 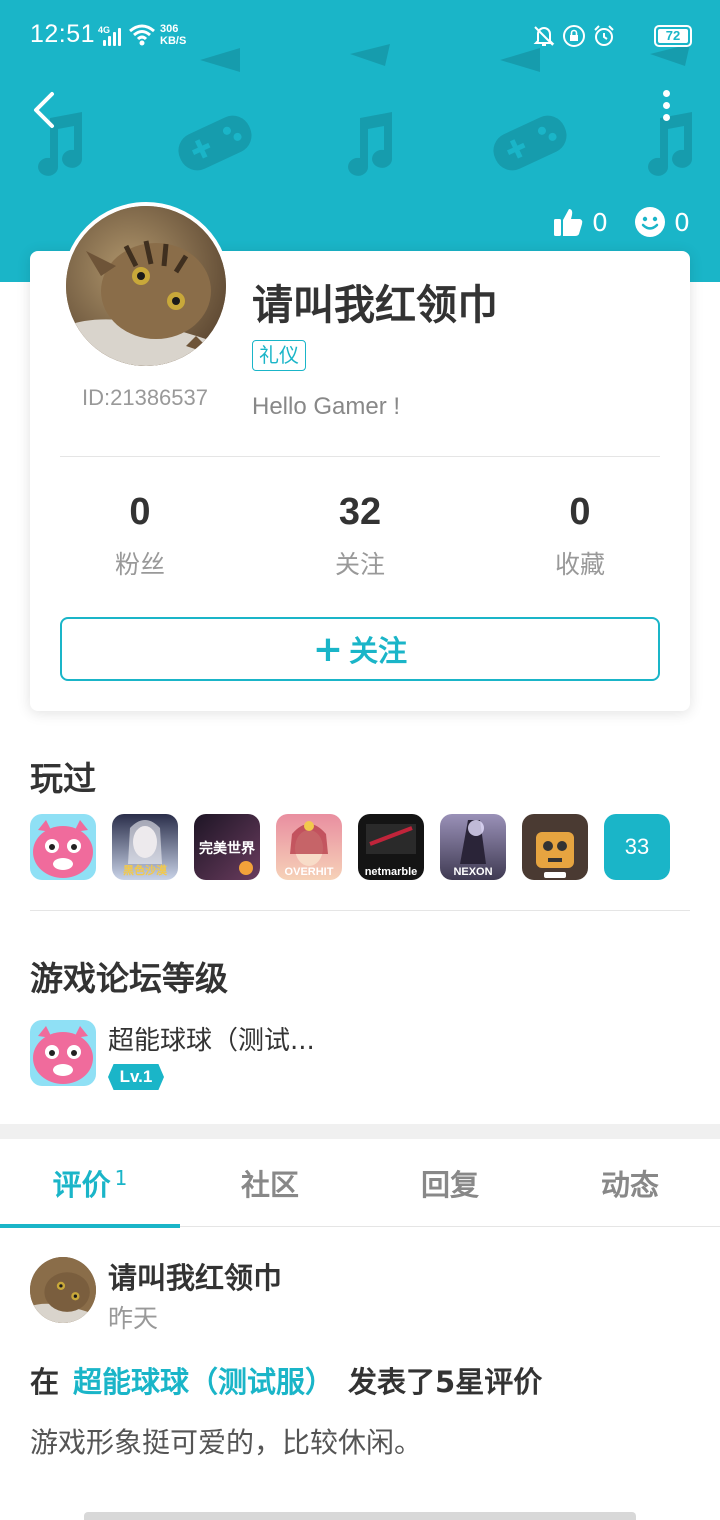 What do you see at coordinates (544, 36) in the screenshot?
I see `bell-muted-icon` at bounding box center [544, 36].